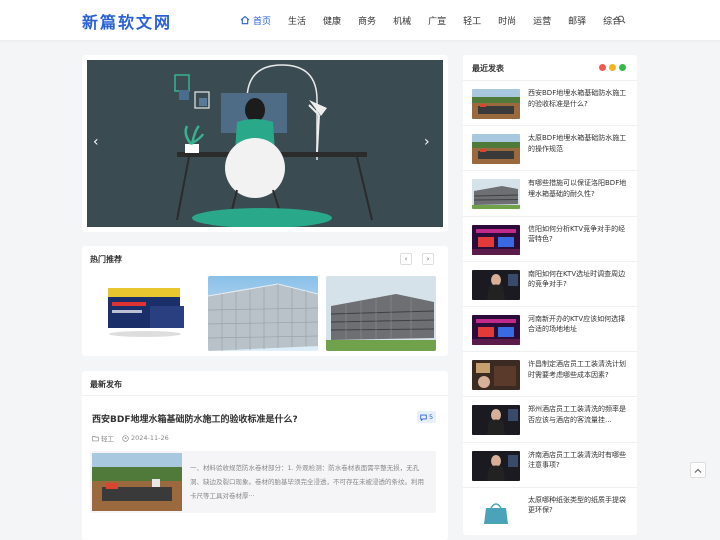 This screenshot has width=720, height=540. I want to click on nav-item-post: 邮驿, so click(577, 20).